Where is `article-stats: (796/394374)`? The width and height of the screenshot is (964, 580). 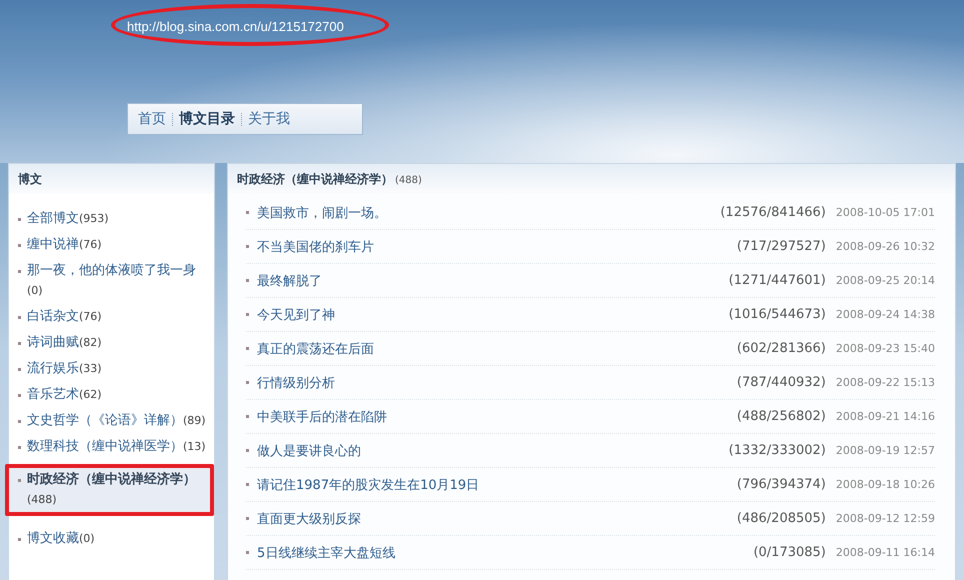 article-stats: (796/394374) is located at coordinates (781, 484).